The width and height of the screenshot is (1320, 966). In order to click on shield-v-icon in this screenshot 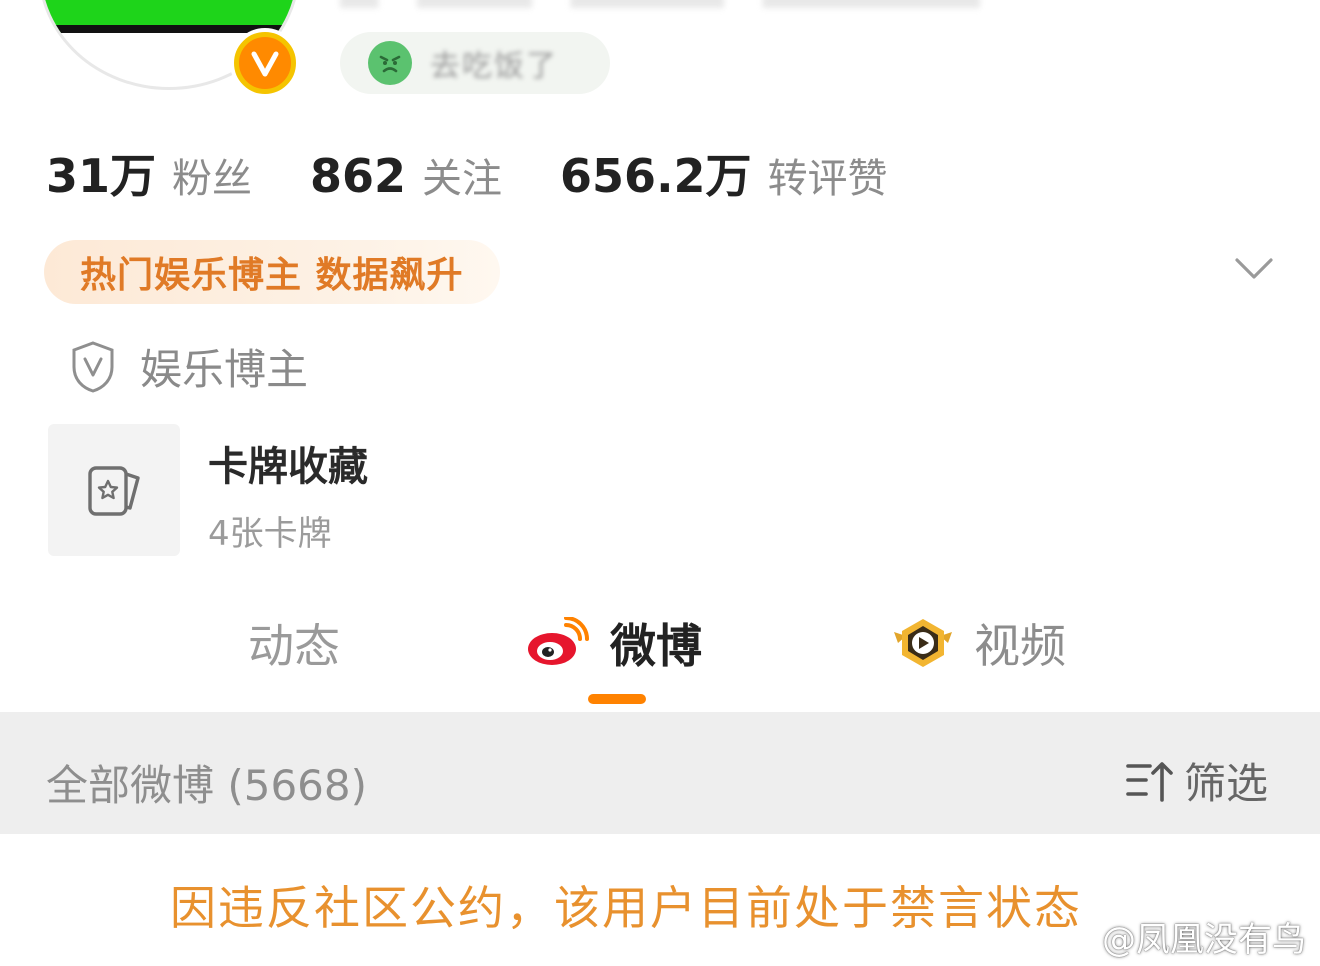, I will do `click(93, 366)`.